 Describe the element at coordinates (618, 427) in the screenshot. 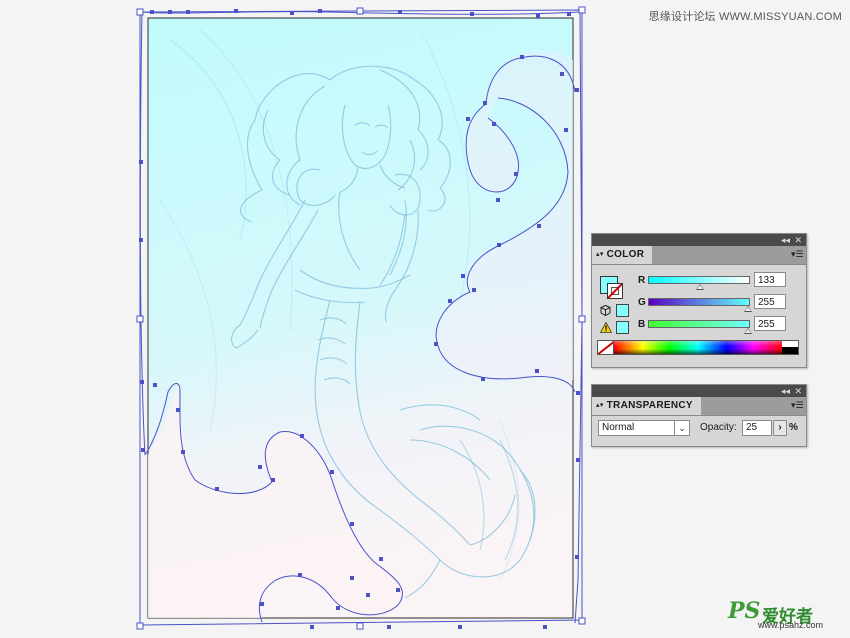

I see `blend-mode-value: Normal` at that location.